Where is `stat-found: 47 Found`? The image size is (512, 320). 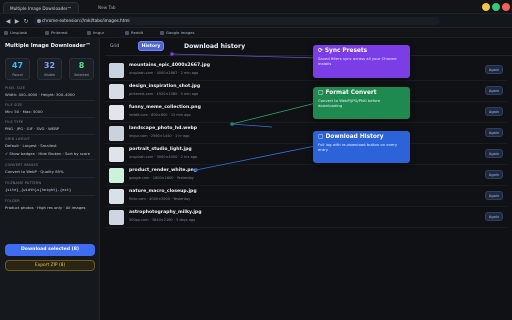 stat-found: 47 Found is located at coordinates (17, 69).